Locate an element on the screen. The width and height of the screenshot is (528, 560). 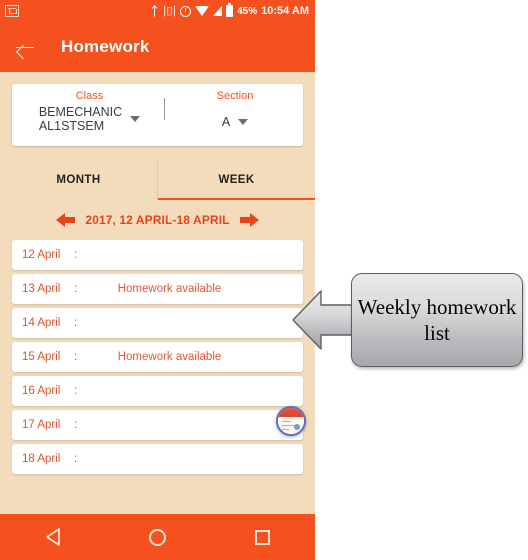
homework-row: 12 April: is located at coordinates (157, 255).